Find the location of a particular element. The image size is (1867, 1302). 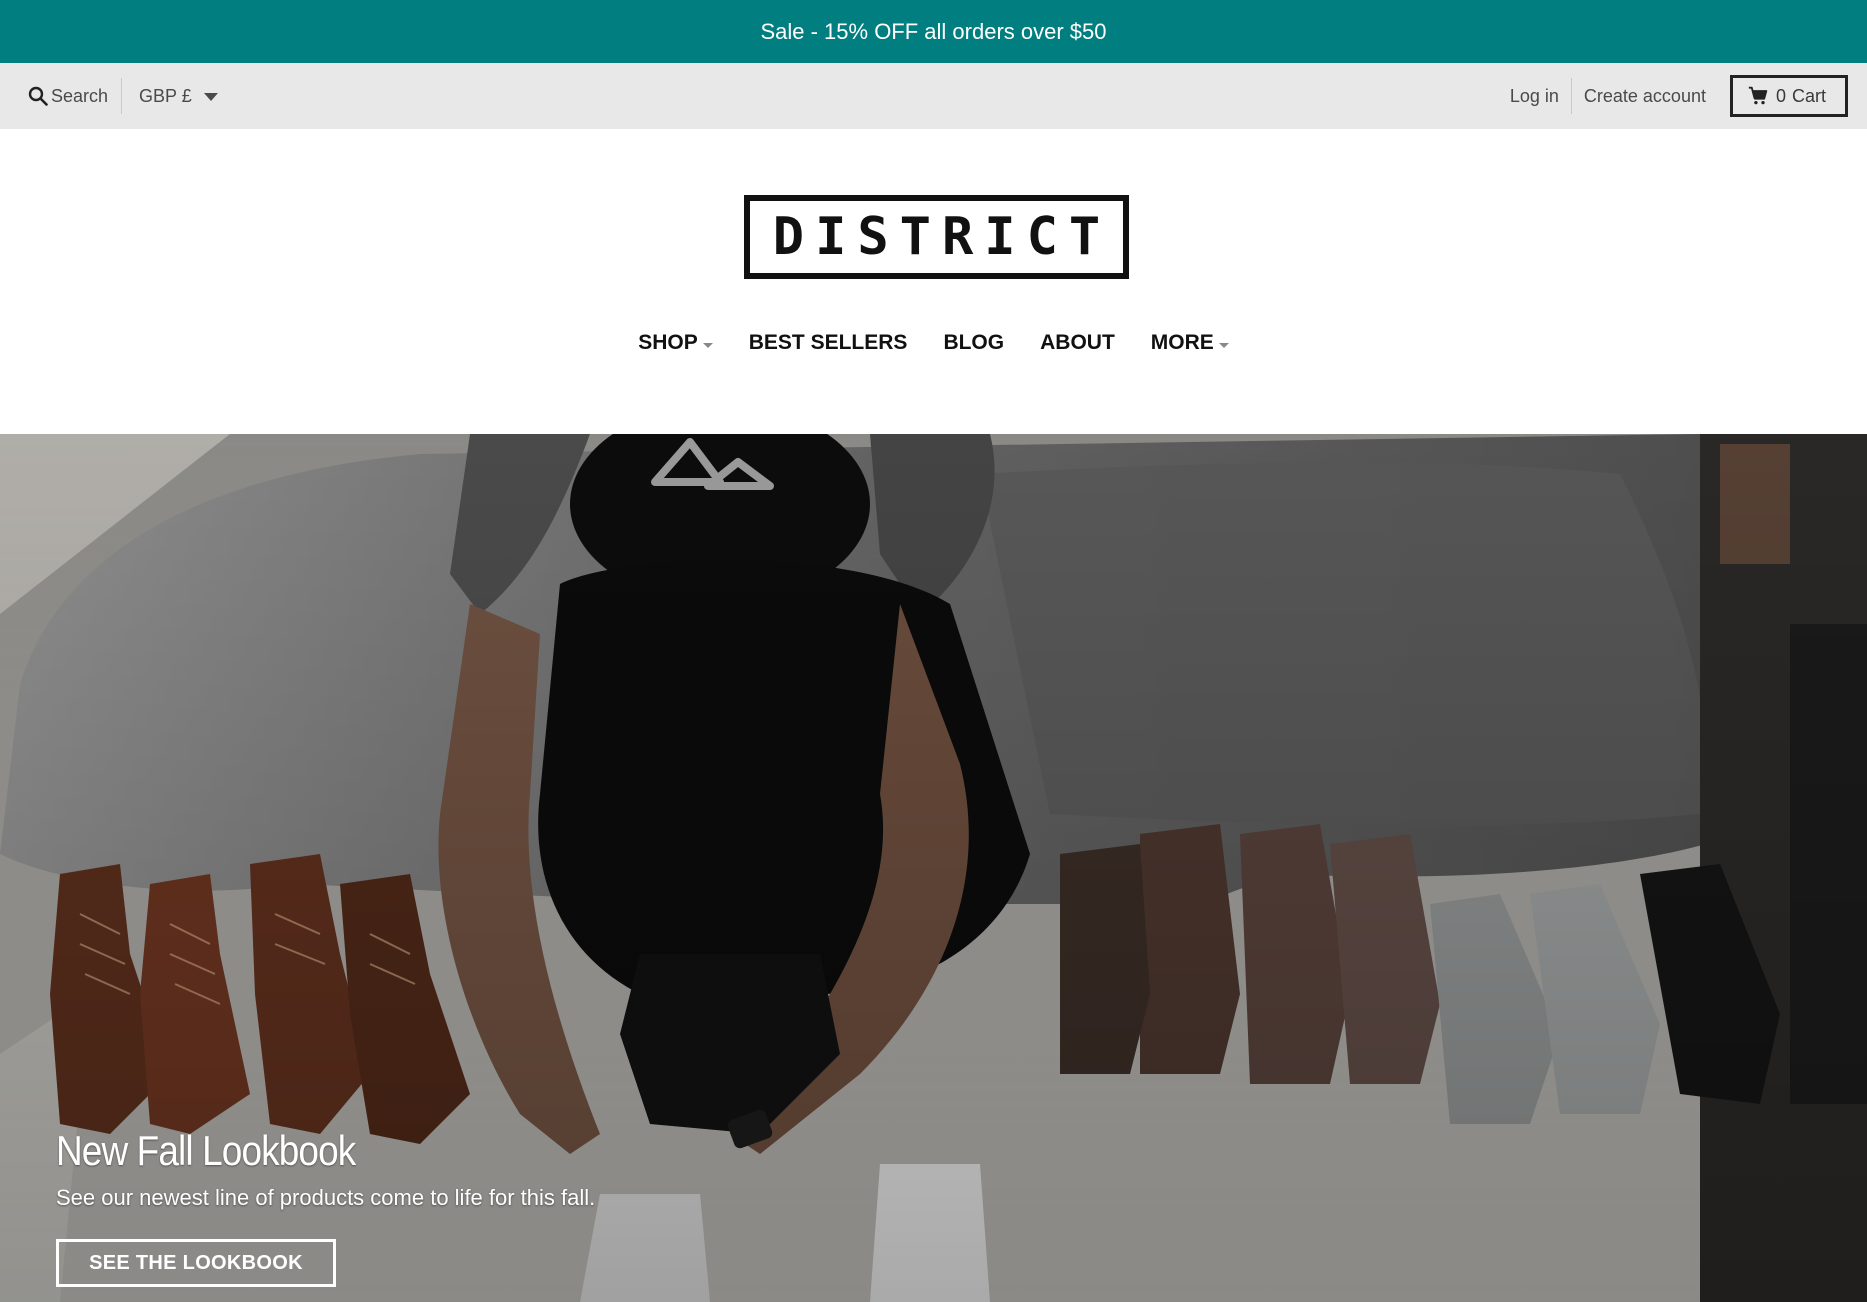

create-account-link: Create account is located at coordinates (1639, 96).